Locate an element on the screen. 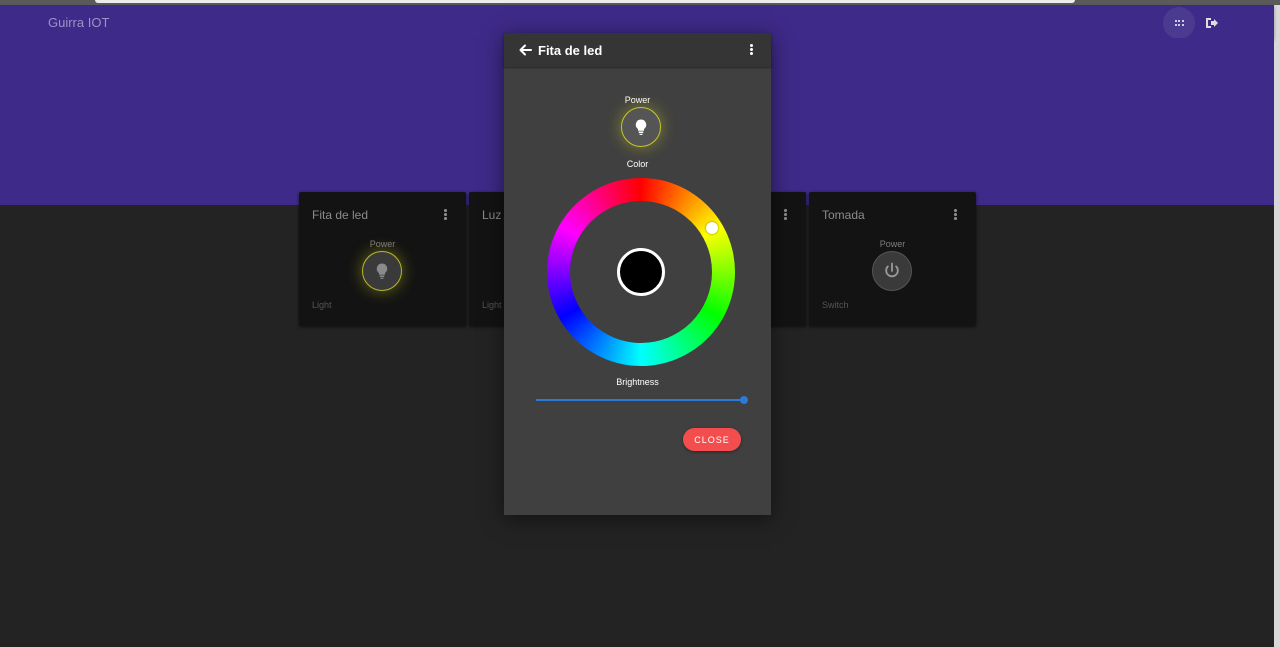 Image resolution: width=1280 pixels, height=647 pixels. dialog-header: Fita de led is located at coordinates (637, 50).